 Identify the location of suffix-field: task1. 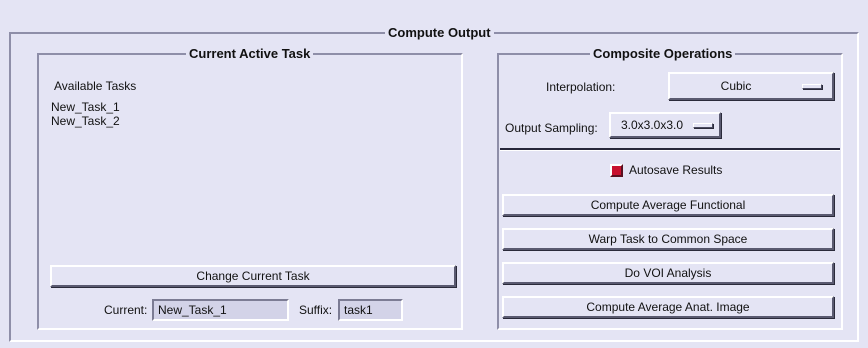
(370, 310).